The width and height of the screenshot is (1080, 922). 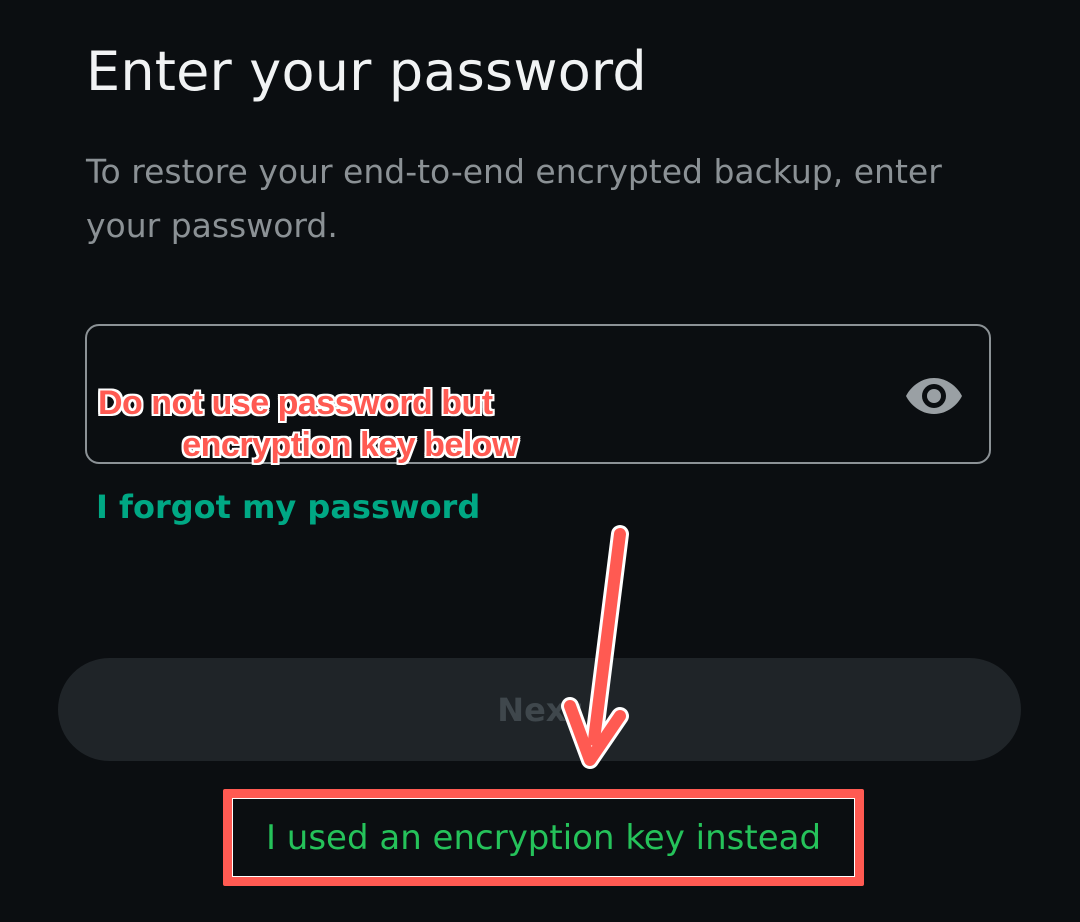 I want to click on eye-icon, so click(x=934, y=396).